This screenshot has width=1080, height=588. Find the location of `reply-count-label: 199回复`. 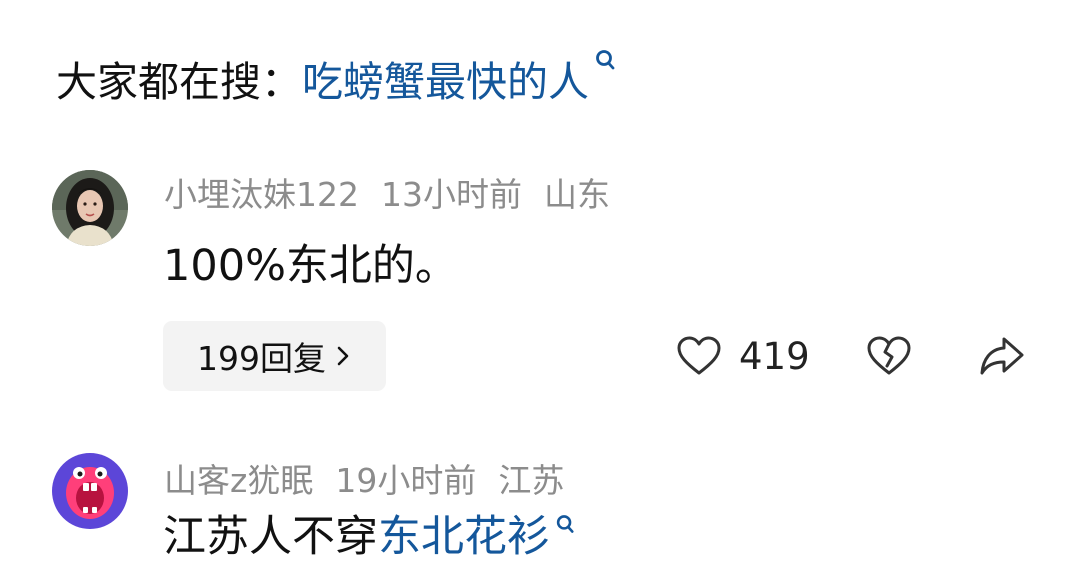

reply-count-label: 199回复 is located at coordinates (261, 358).